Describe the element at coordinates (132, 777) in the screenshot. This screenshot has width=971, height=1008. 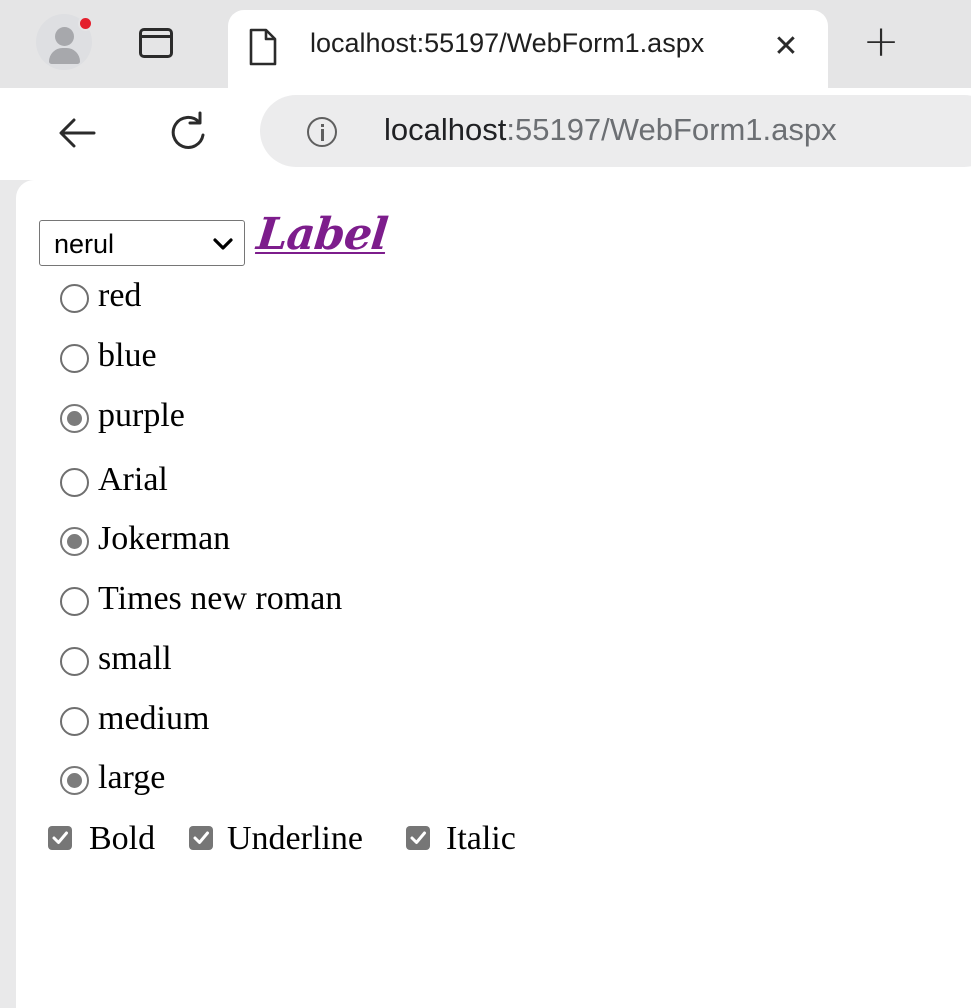
I see `radio-label: large` at that location.